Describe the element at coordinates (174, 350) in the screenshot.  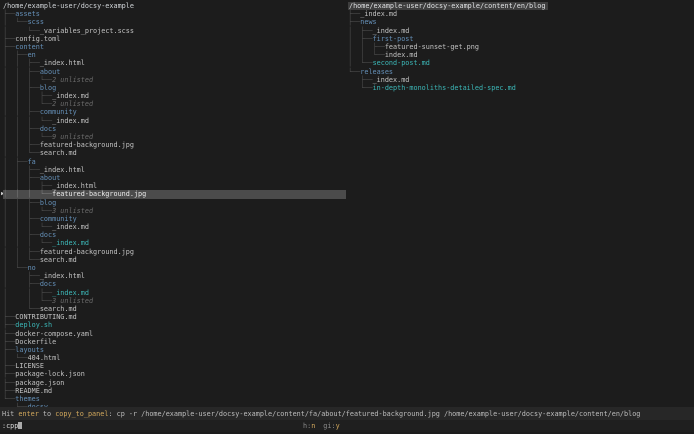
I see `tree-node: ├──layouts` at that location.